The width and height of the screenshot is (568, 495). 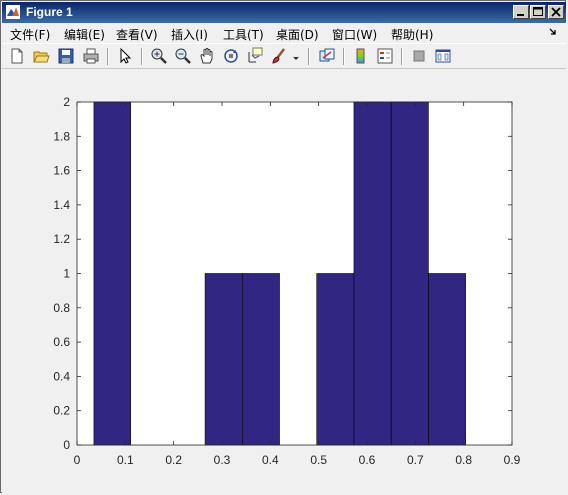 What do you see at coordinates (30, 34) in the screenshot?
I see `menu-file: 文件(F)` at bounding box center [30, 34].